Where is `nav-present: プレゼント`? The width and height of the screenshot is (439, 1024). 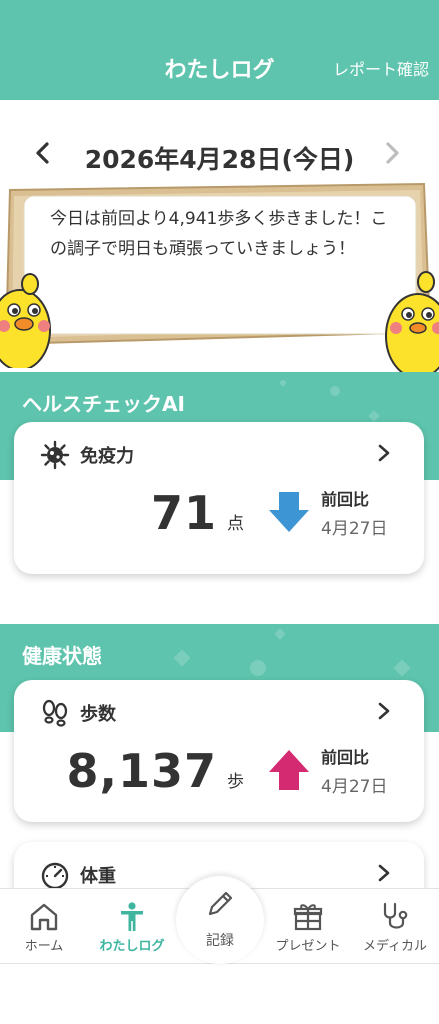 nav-present: プレゼント is located at coordinates (308, 927).